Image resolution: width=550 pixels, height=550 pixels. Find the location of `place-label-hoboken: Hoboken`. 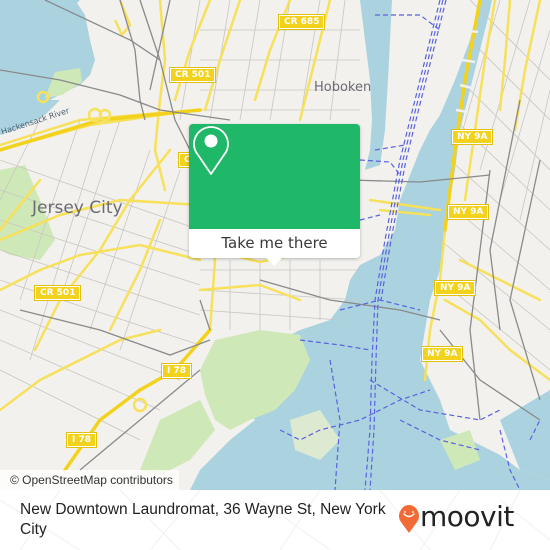

place-label-hoboken: Hoboken is located at coordinates (343, 87).